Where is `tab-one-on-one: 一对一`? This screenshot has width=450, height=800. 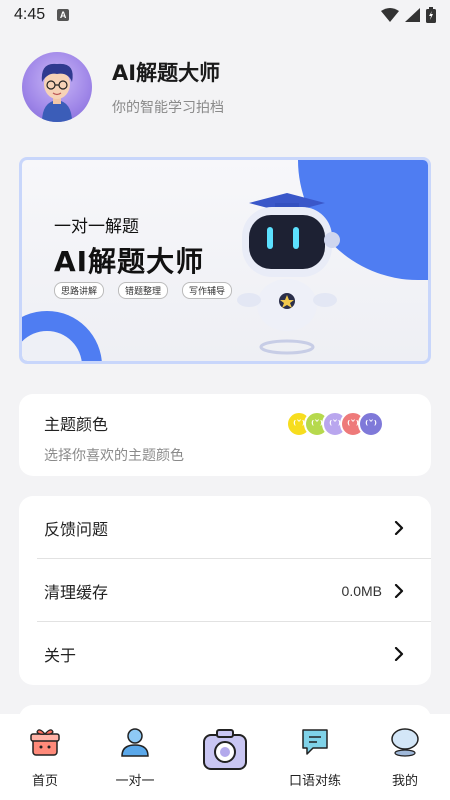
tab-one-on-one: 一对一 is located at coordinates (135, 751).